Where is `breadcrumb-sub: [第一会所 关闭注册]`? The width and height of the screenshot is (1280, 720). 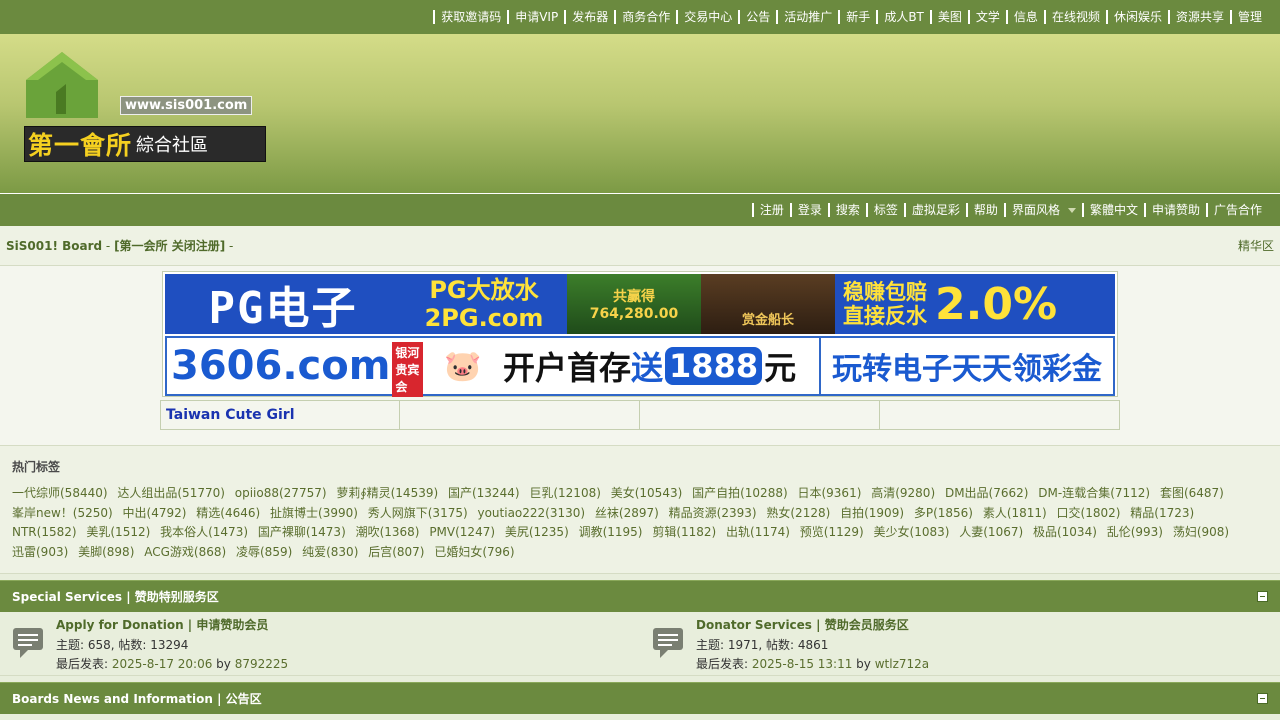
breadcrumb-sub: [第一会所 关闭注册] is located at coordinates (169, 246).